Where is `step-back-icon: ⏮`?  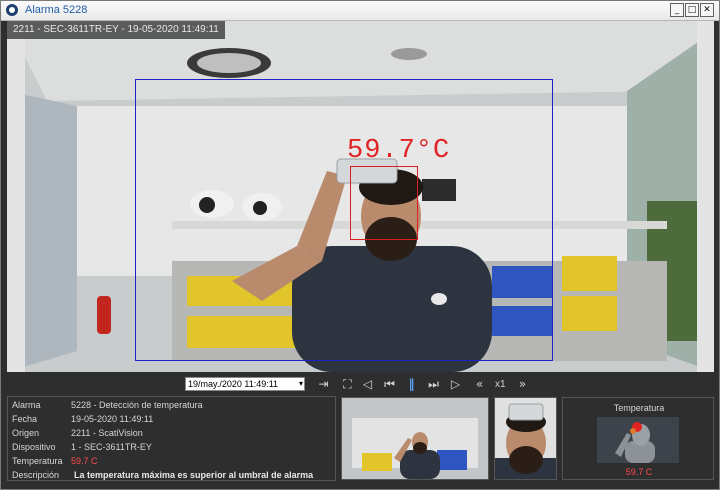 step-back-icon: ⏮ is located at coordinates (389, 384).